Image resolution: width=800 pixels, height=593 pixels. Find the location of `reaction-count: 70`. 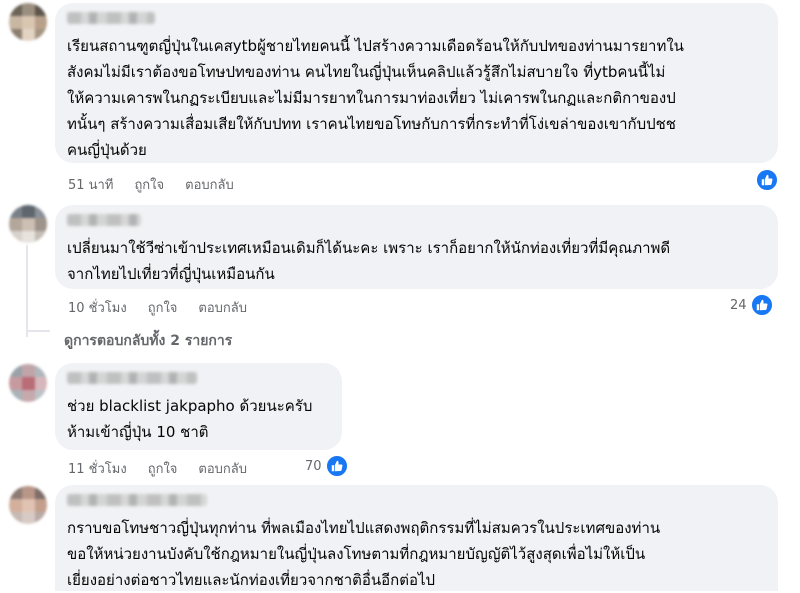

reaction-count: 70 is located at coordinates (313, 466).